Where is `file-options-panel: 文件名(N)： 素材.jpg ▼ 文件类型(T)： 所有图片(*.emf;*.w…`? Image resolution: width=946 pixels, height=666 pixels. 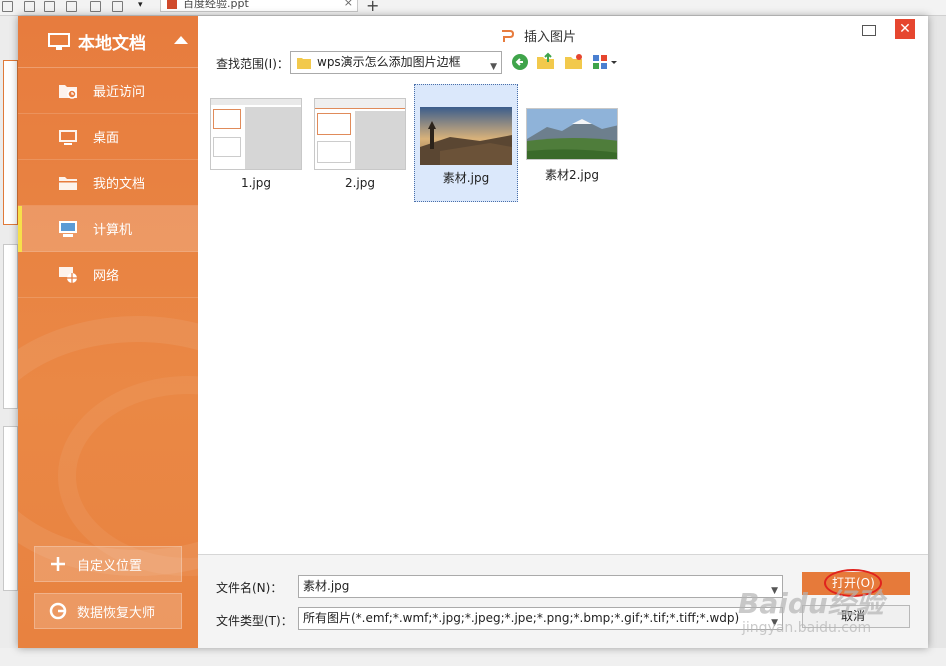
file-options-panel: 文件名(N)： 素材.jpg ▼ 文件类型(T)： 所有图片(*.emf;*.w… is located at coordinates (563, 601).